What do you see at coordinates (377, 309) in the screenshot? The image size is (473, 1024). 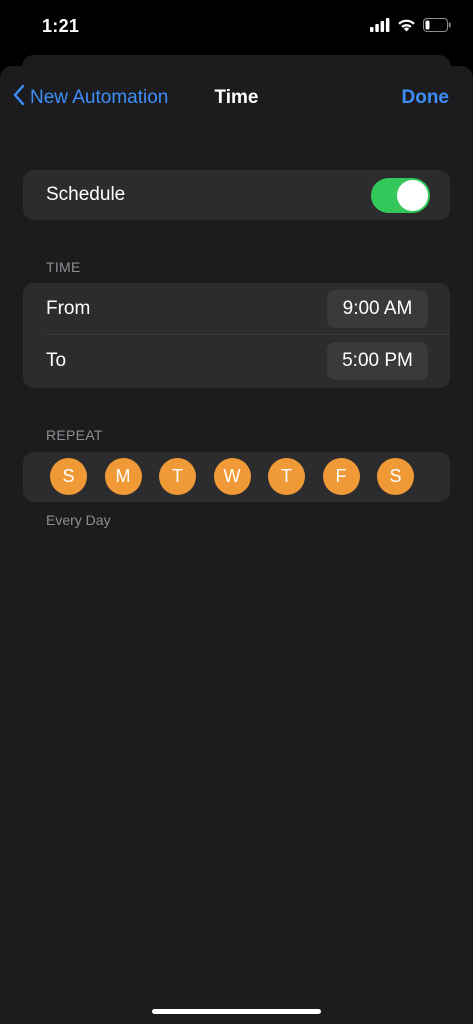 I see `from-time-picker: 9:00 AM` at bounding box center [377, 309].